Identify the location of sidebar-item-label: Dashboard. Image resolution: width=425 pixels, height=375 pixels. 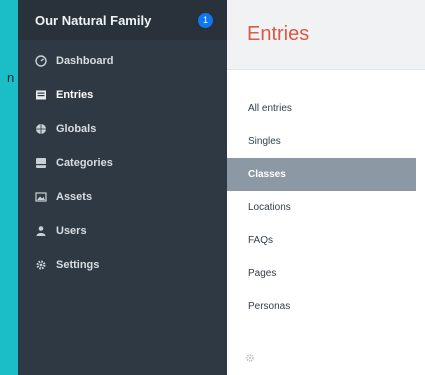
(85, 61).